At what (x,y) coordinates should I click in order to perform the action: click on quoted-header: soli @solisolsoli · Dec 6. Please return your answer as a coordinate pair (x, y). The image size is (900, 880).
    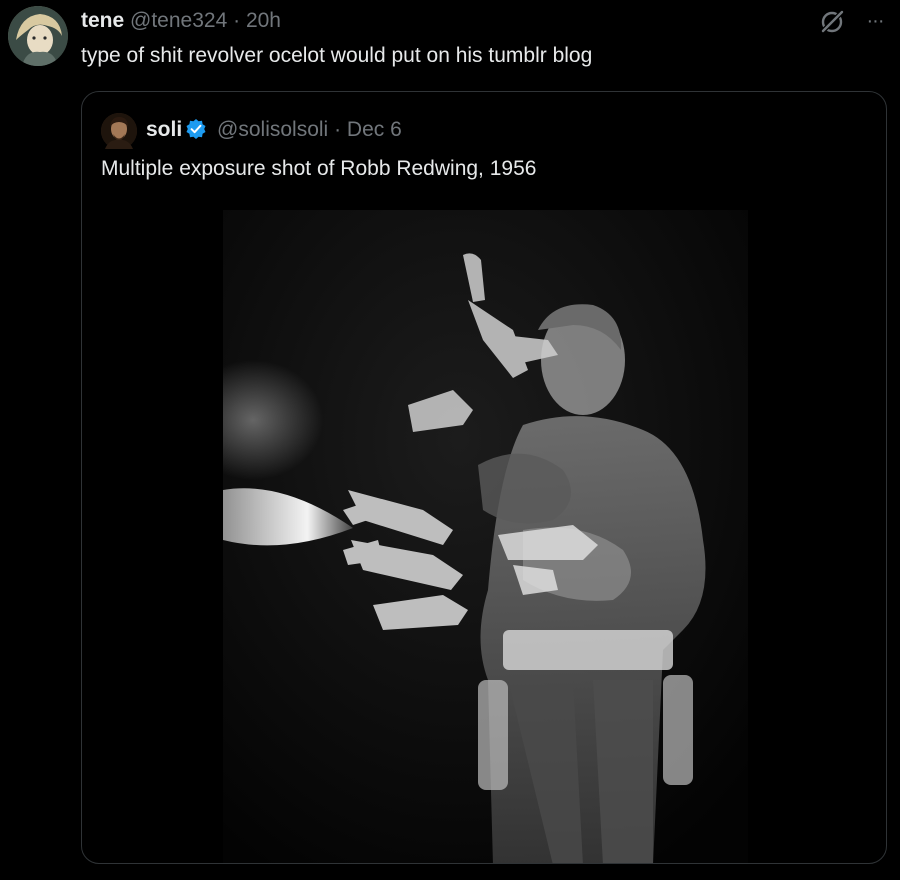
    Looking at the image, I should click on (274, 130).